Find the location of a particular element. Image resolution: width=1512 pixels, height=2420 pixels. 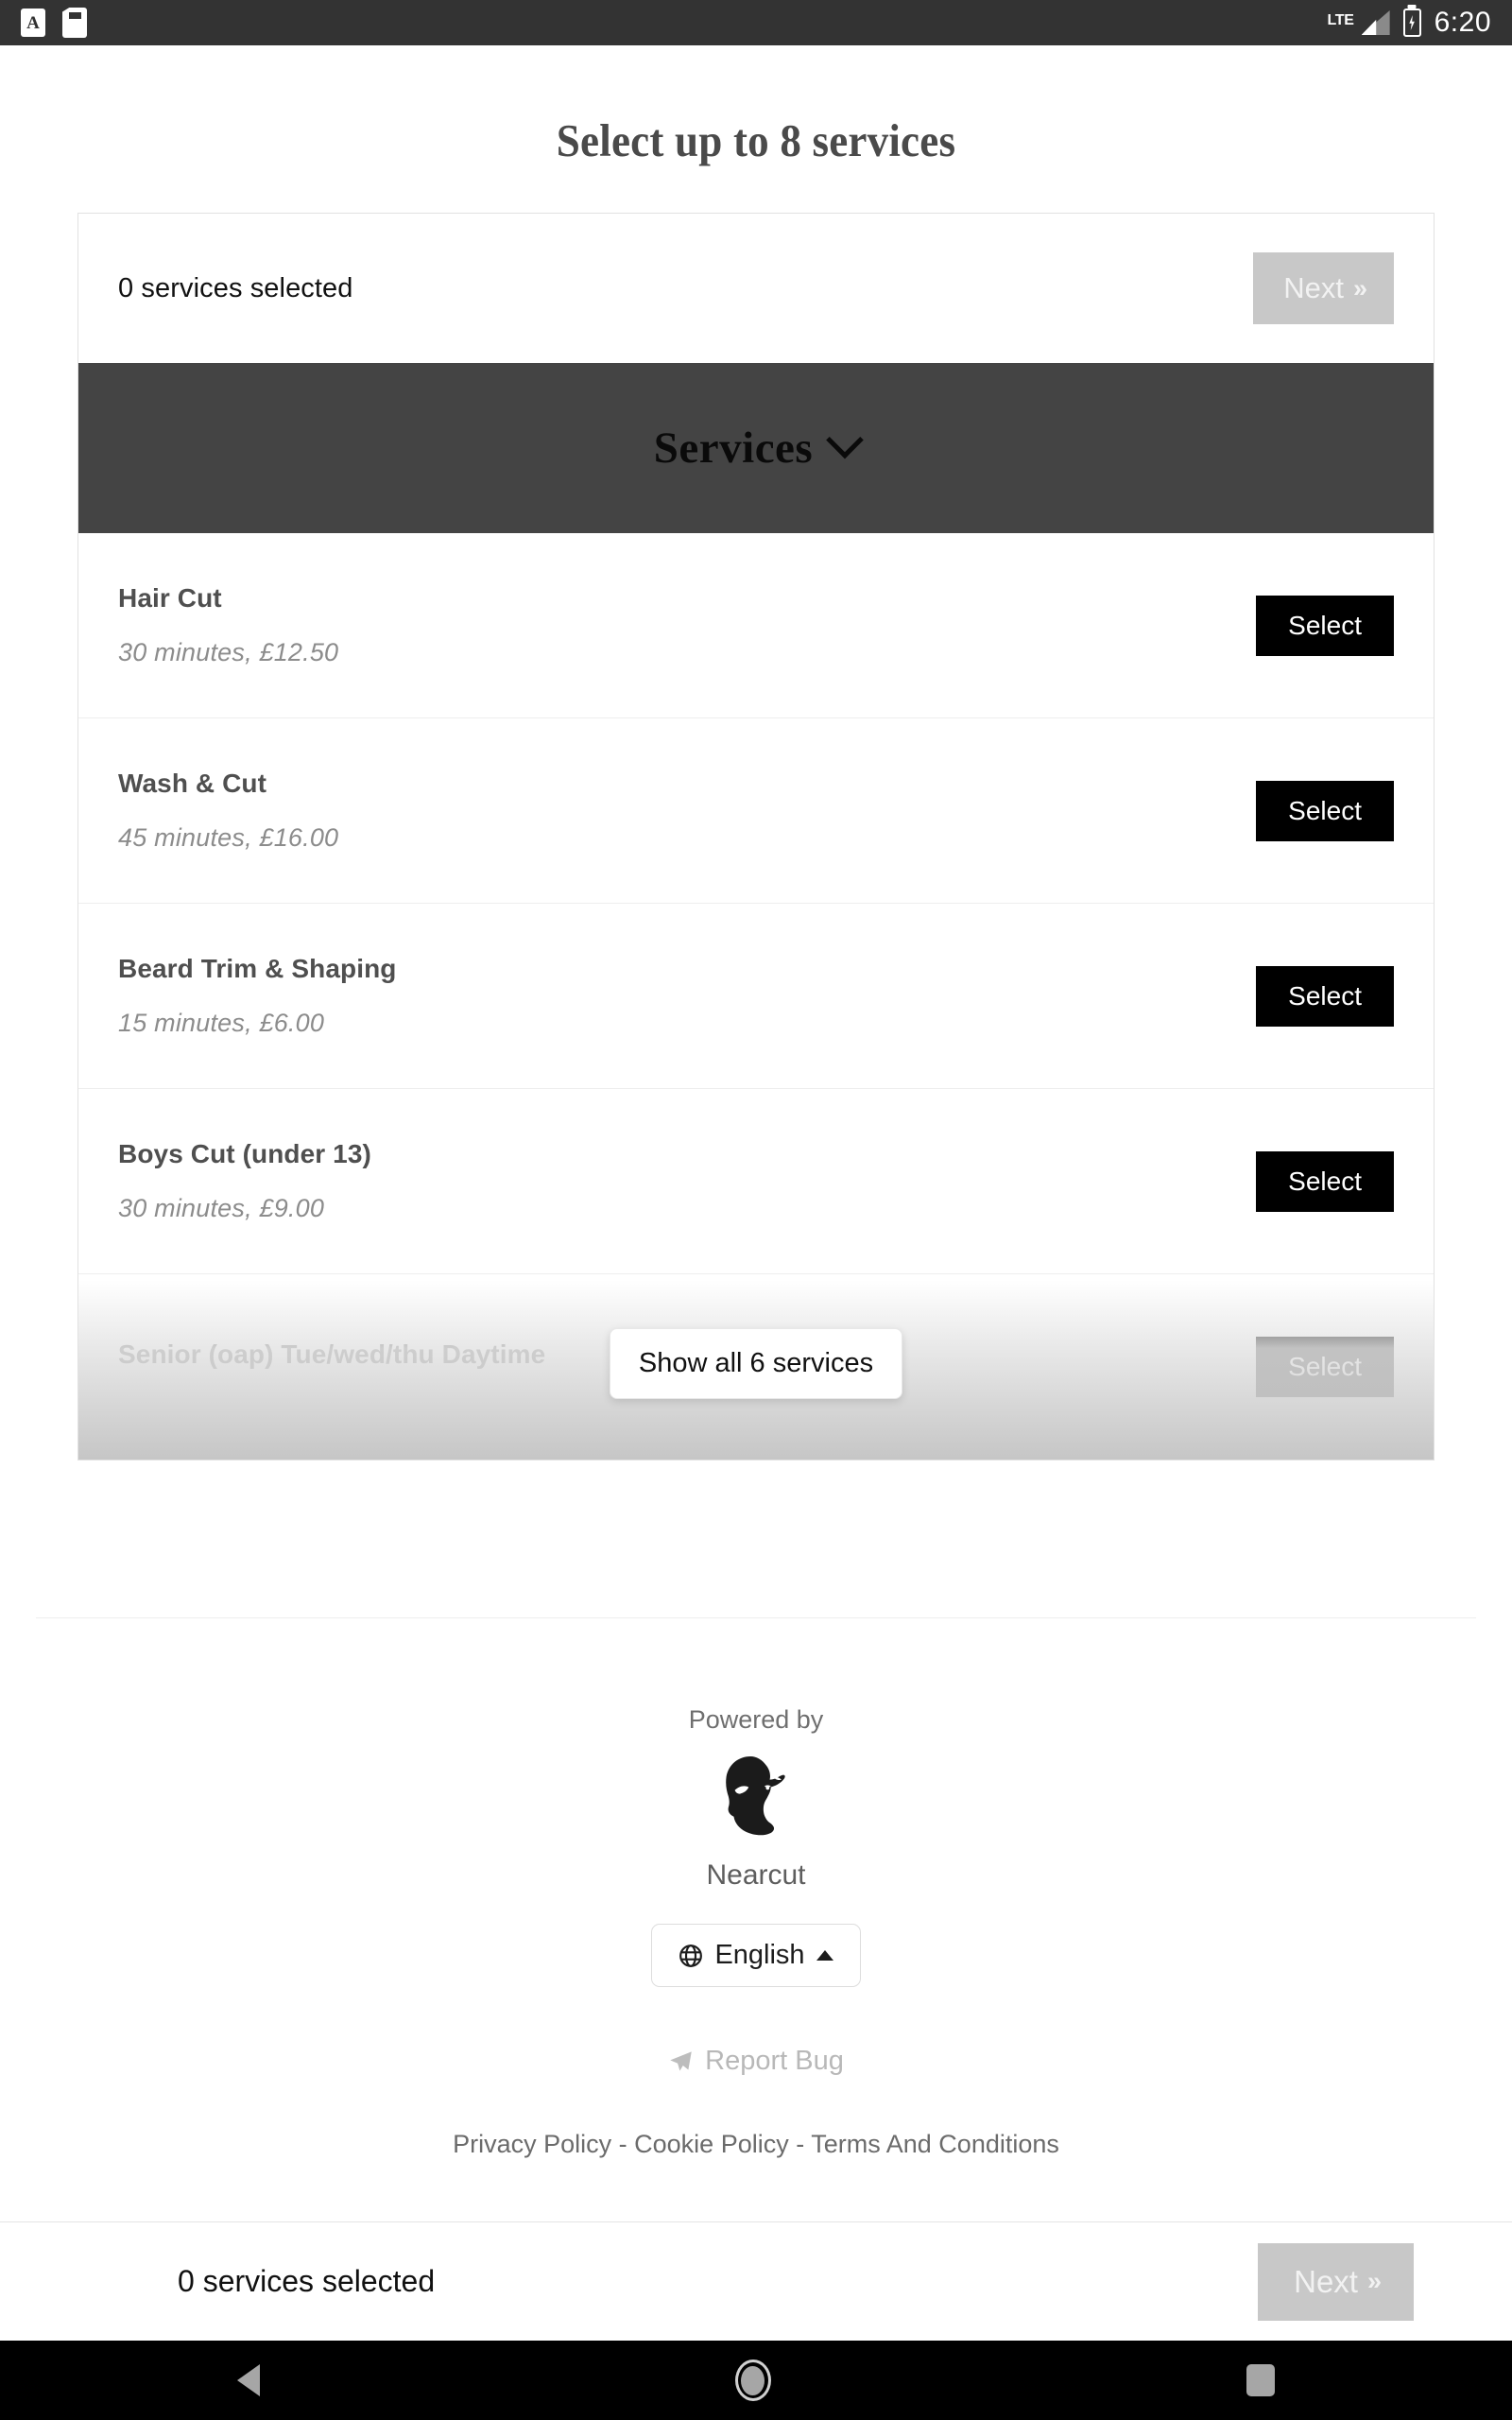

next-button-bottom-label: Next is located at coordinates (1326, 2281).